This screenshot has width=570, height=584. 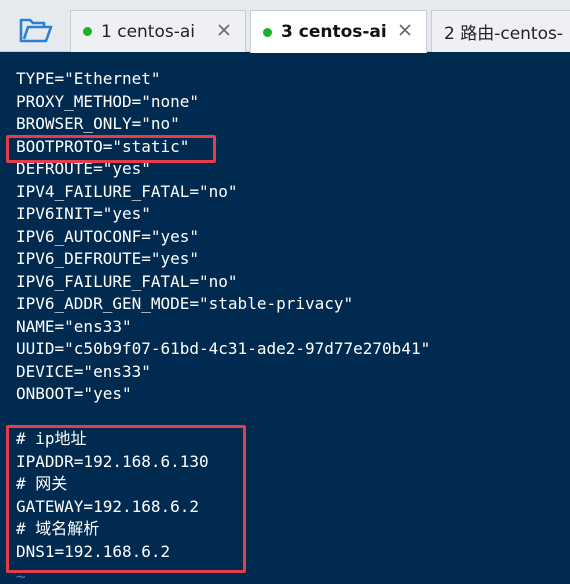 I want to click on bootproto-highlight-box, so click(x=111, y=149).